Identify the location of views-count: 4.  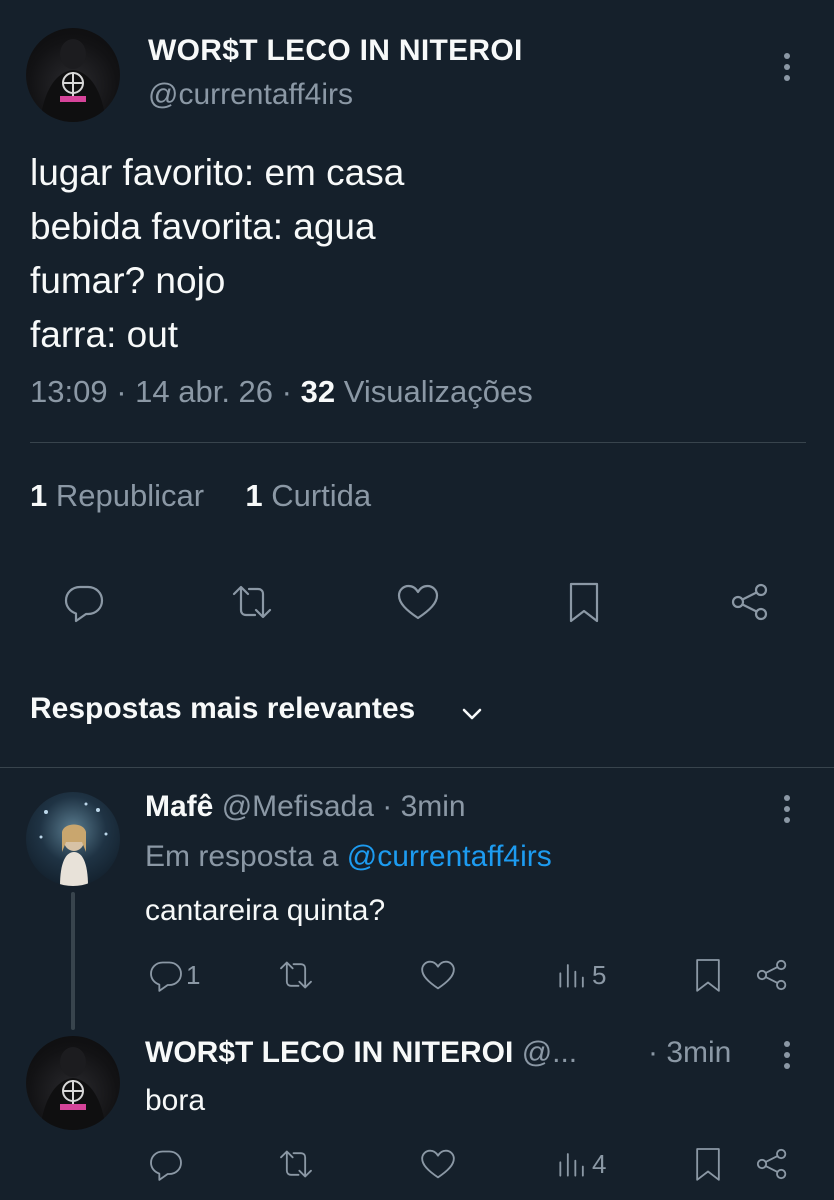
(599, 1163).